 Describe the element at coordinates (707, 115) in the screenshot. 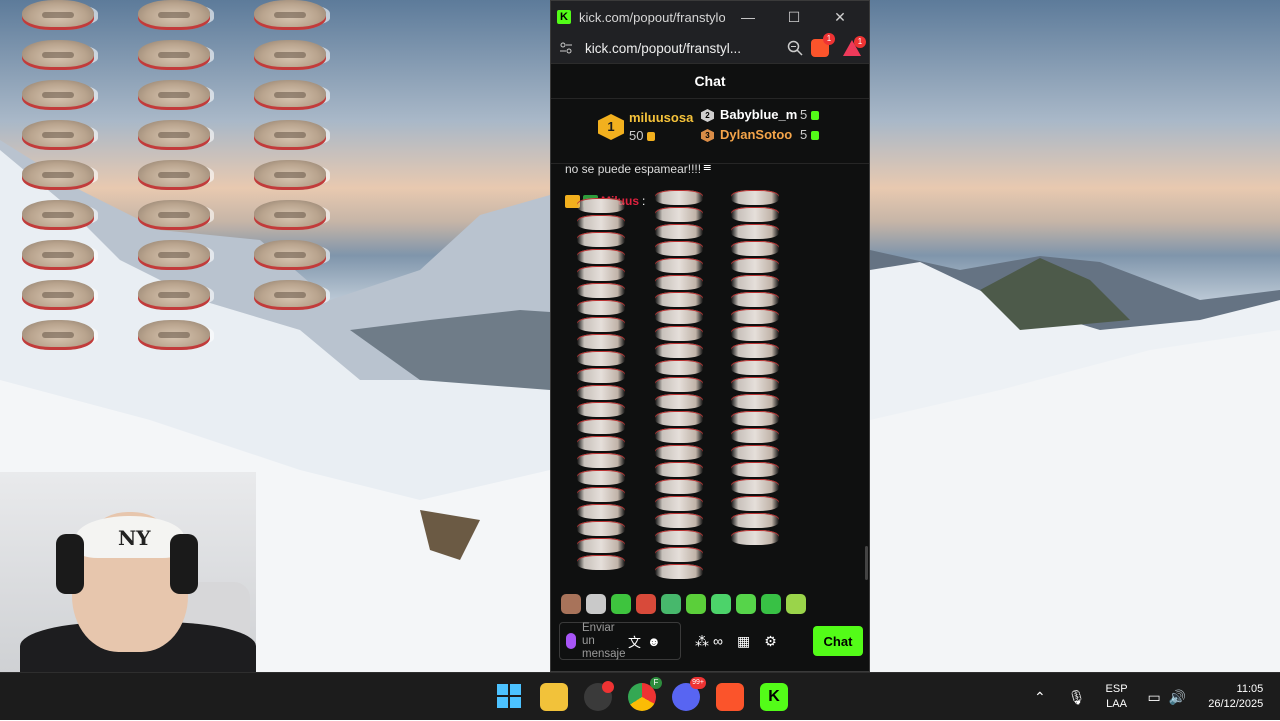

I see `rank-2-badge: 2` at that location.